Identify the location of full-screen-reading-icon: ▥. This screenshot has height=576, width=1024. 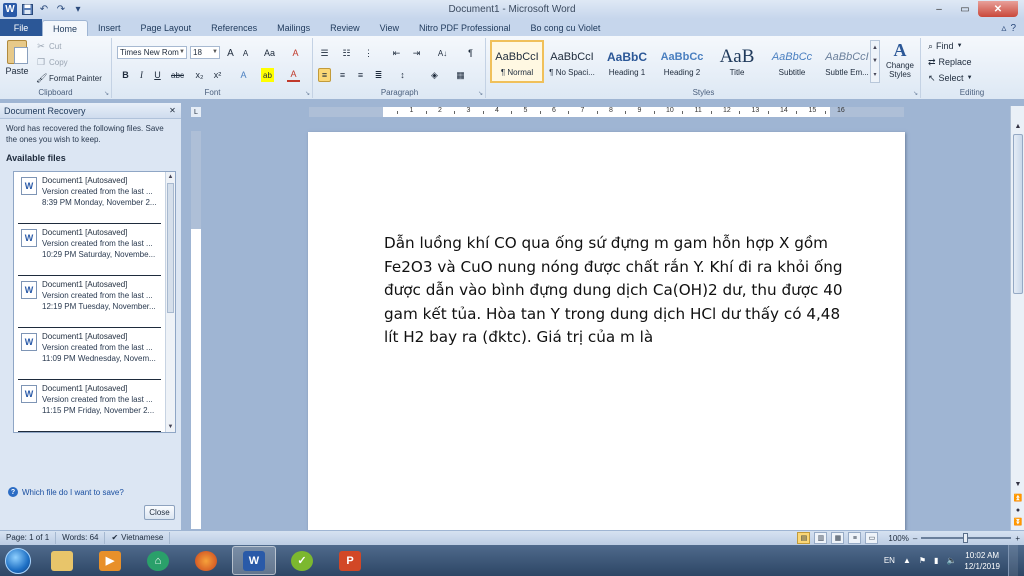
(821, 538).